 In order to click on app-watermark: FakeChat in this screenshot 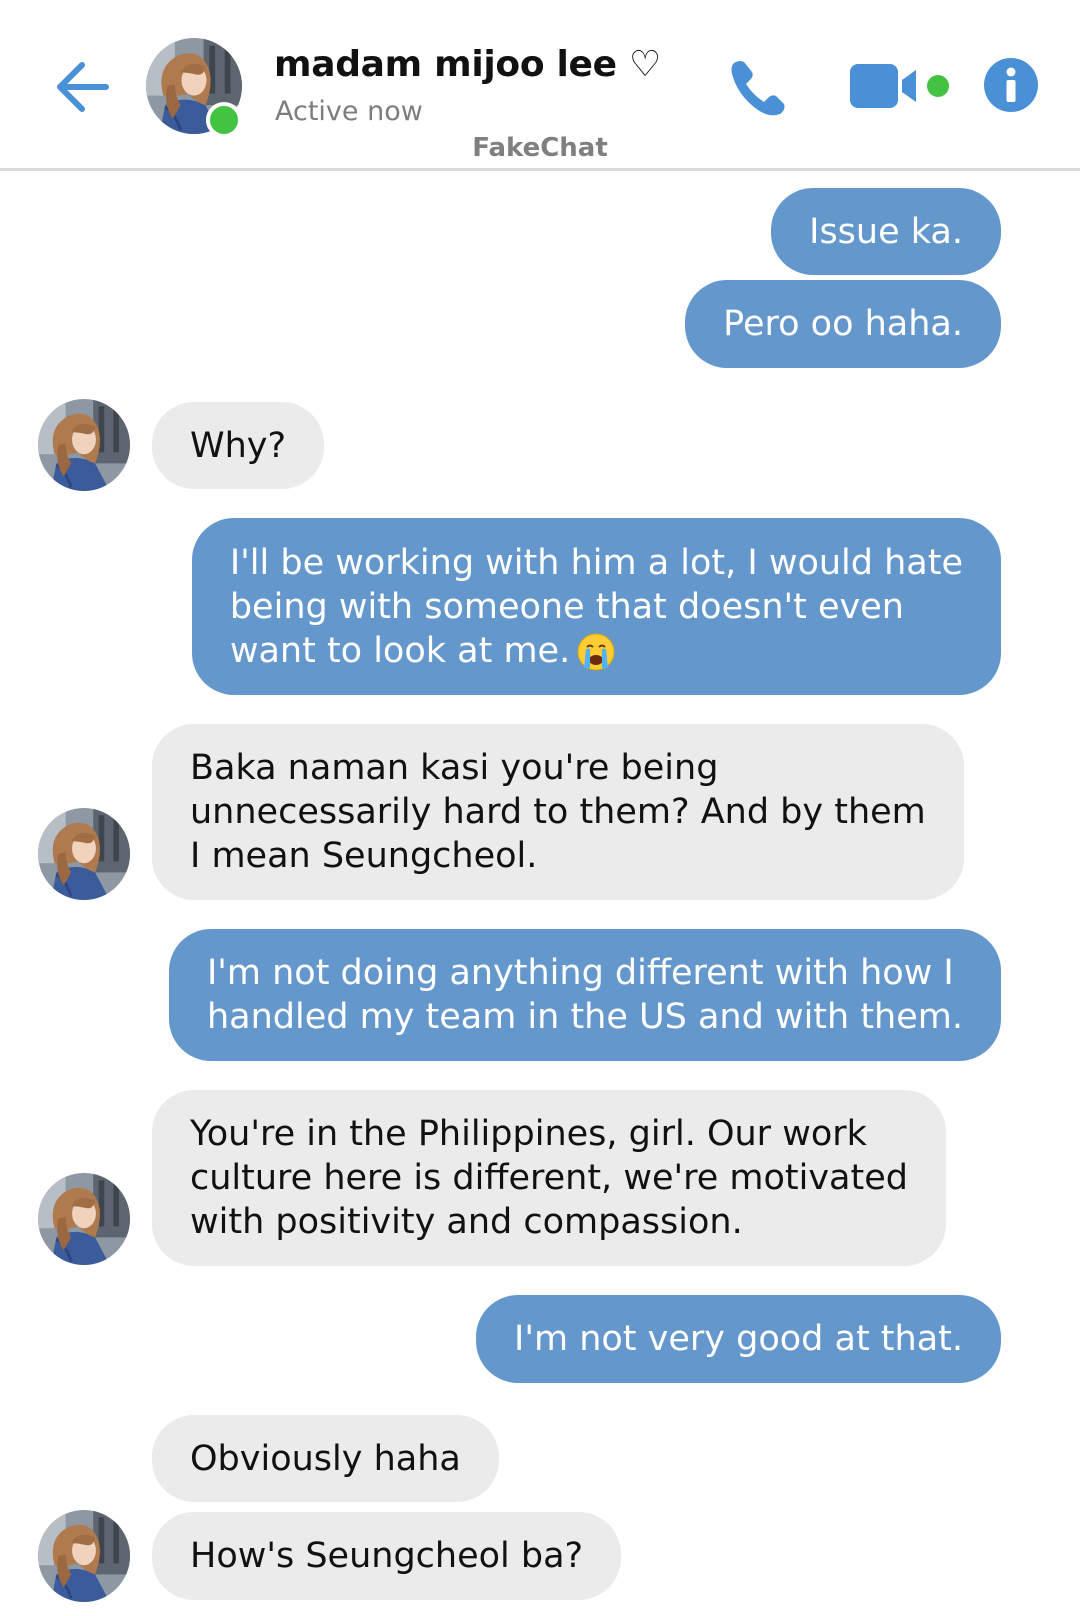, I will do `click(540, 148)`.